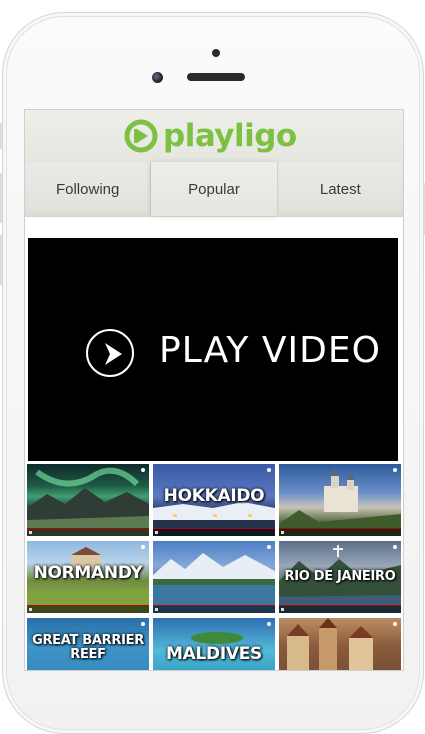  I want to click on mute-switch, so click(1, 136).